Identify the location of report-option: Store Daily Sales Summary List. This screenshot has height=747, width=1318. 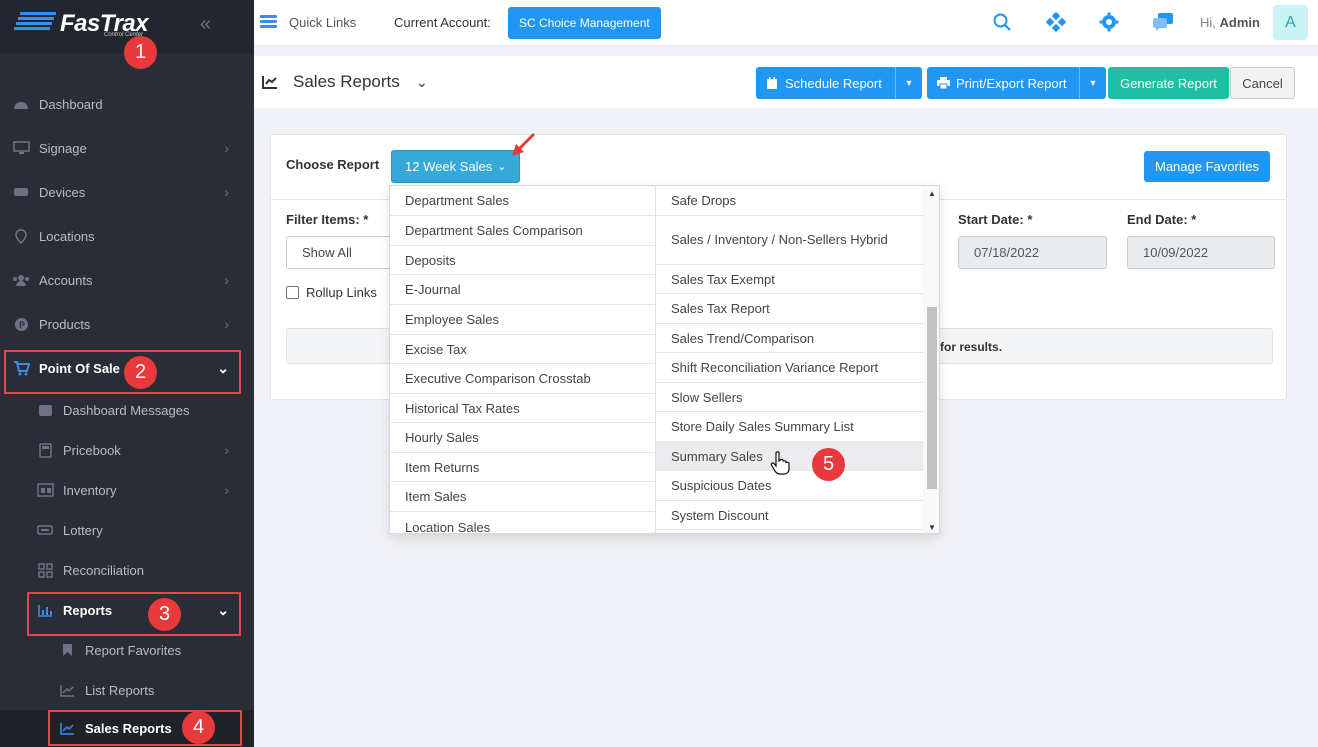
(789, 427).